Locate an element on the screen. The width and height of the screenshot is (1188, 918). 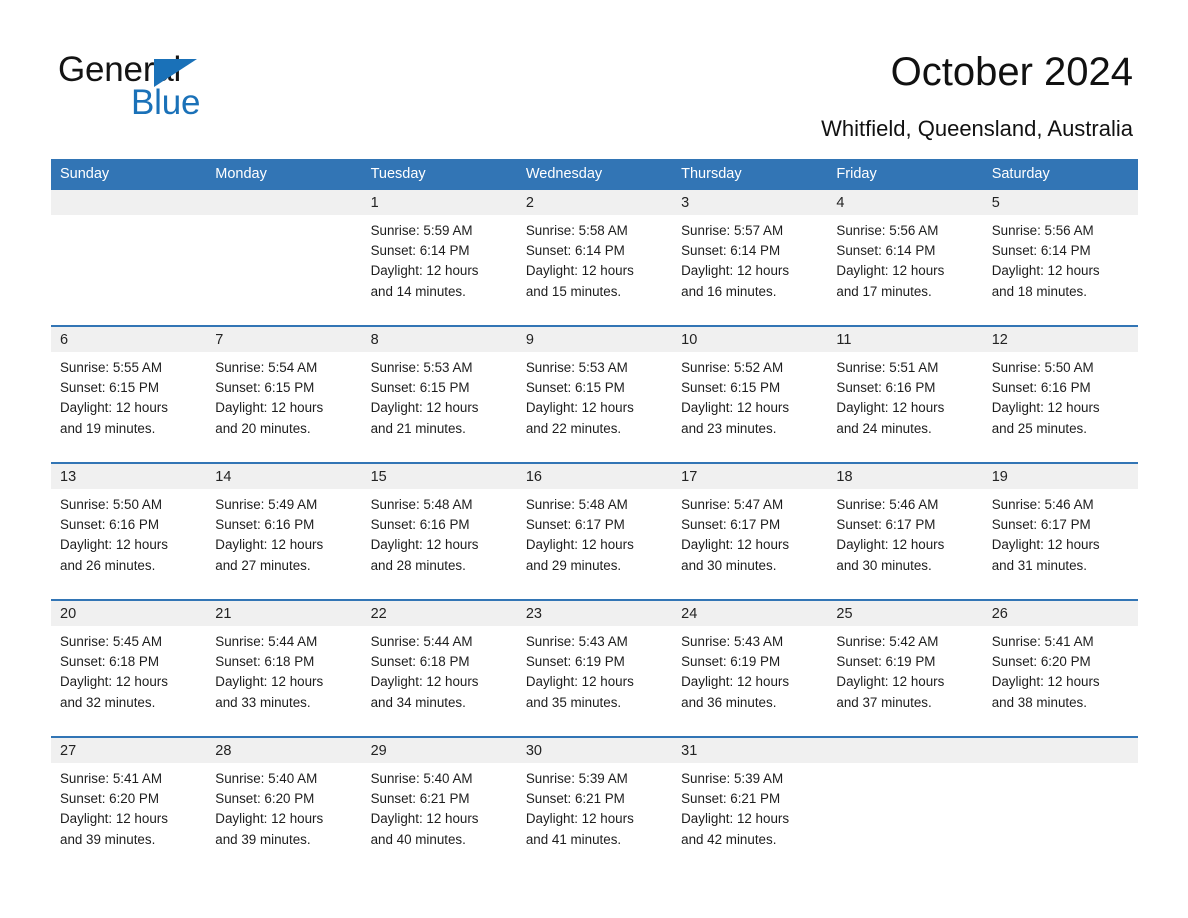
day-number: 15 is located at coordinates (439, 476).